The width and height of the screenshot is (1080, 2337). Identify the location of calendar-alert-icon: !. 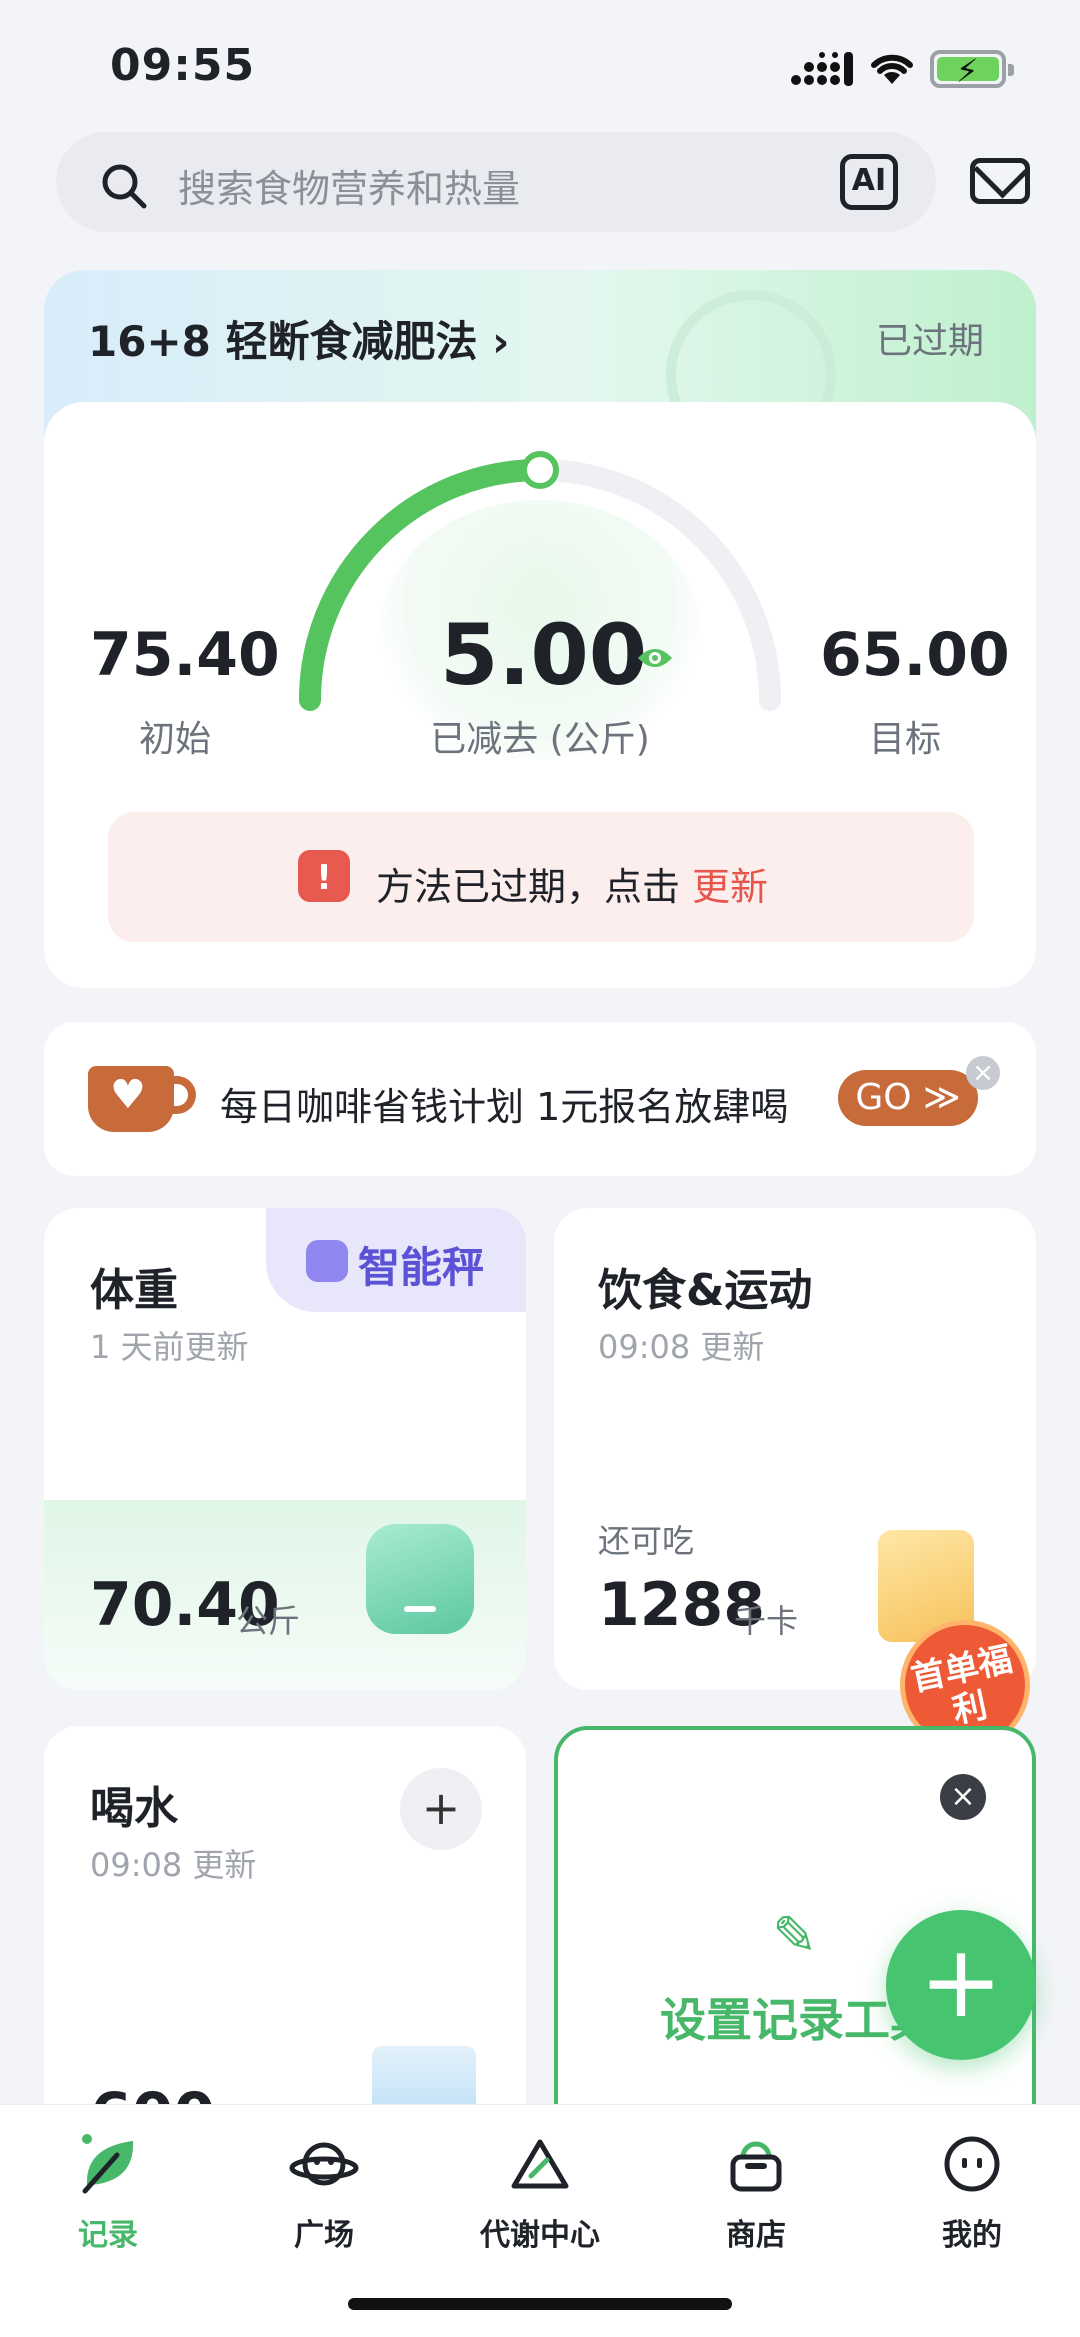
(324, 876).